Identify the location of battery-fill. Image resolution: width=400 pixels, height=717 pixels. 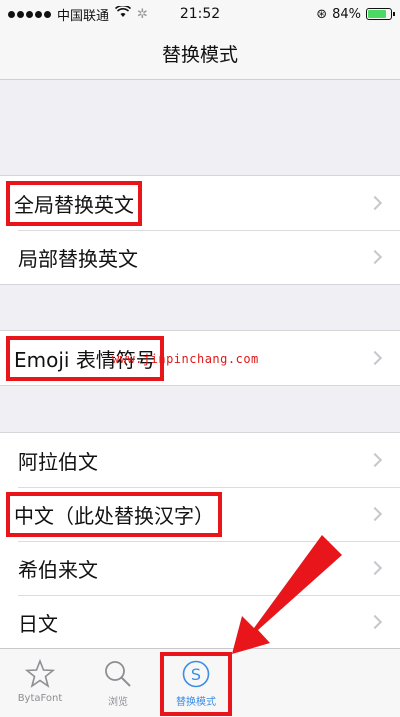
(377, 14).